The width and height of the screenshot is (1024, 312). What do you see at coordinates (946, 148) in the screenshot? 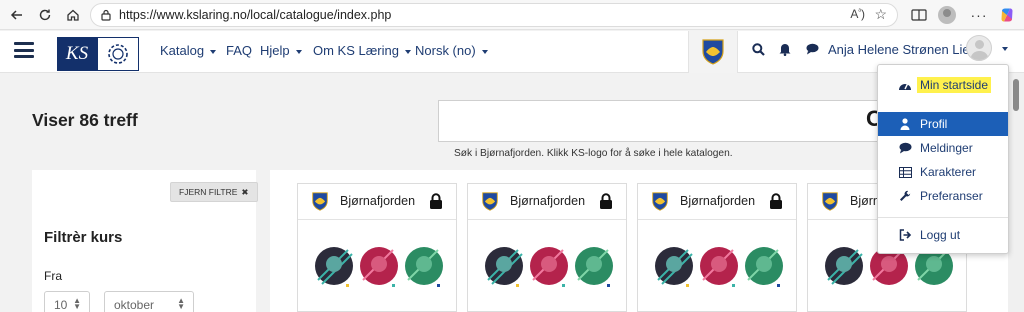
I see `menu-item-label: Meldinger` at bounding box center [946, 148].